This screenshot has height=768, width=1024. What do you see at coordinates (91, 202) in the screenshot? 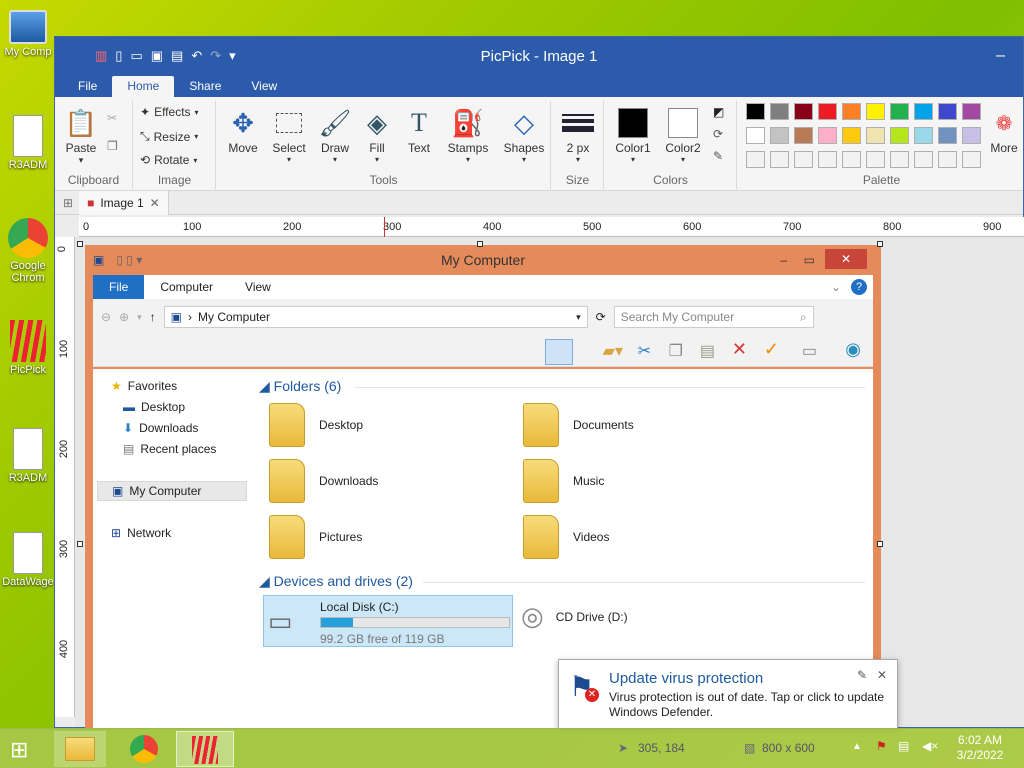
I see `image-tab-icon: ■` at bounding box center [91, 202].